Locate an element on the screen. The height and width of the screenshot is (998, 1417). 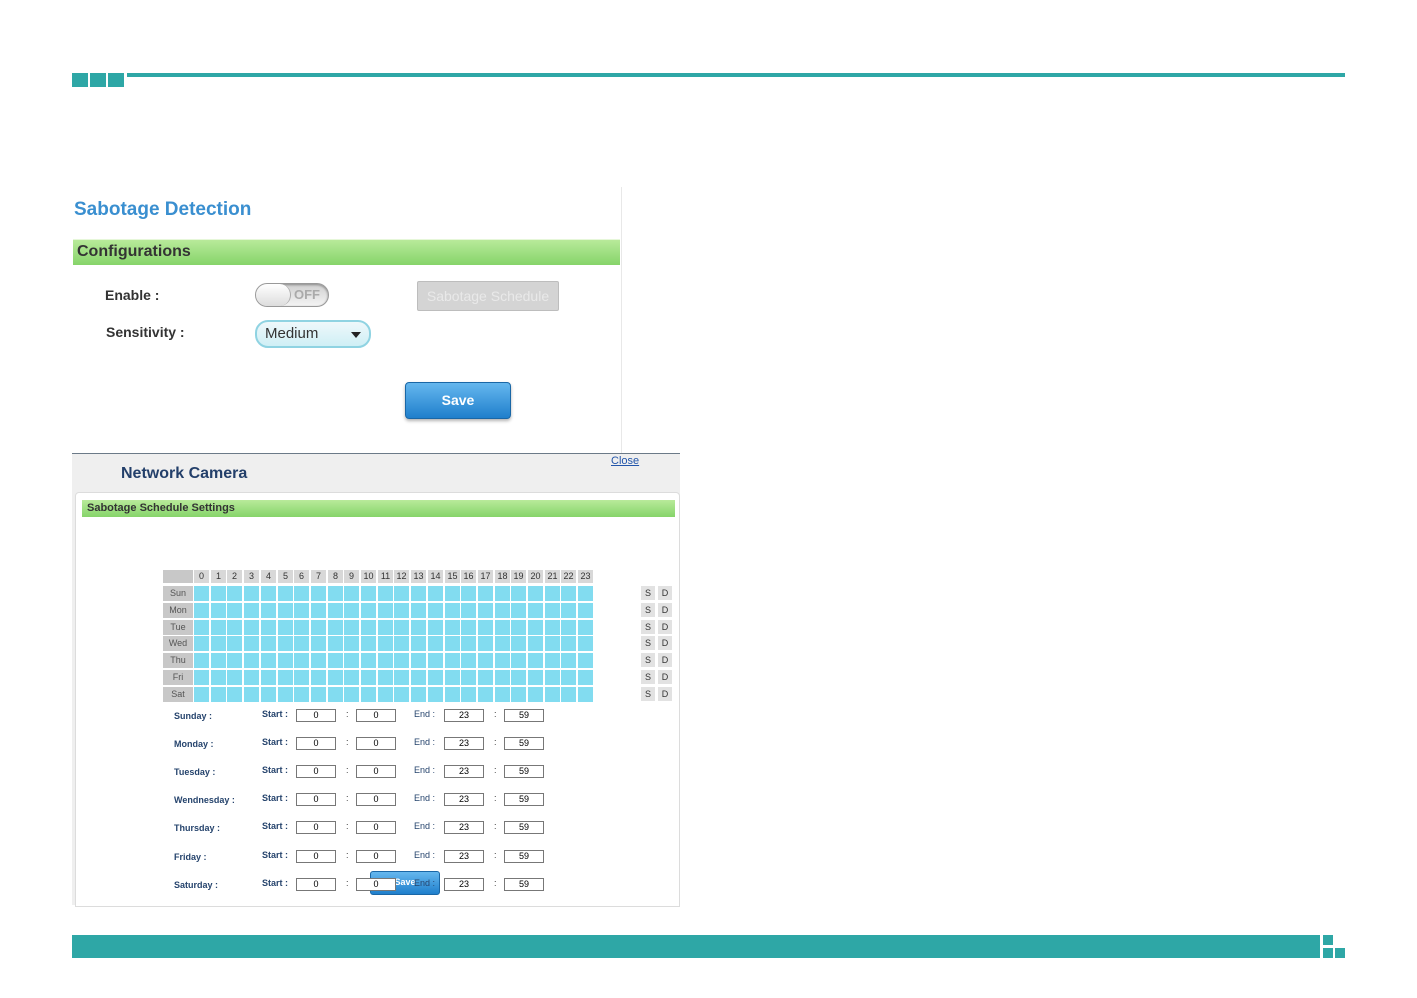
day-header: Sat is located at coordinates (178, 694).